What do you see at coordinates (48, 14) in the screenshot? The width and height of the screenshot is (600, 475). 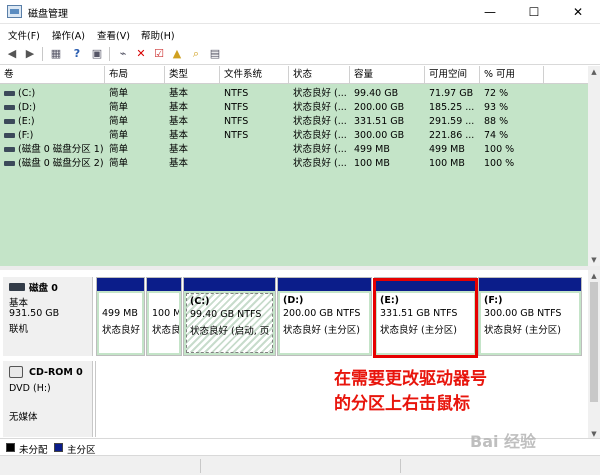 I see `window-title: 磁盘管理` at bounding box center [48, 14].